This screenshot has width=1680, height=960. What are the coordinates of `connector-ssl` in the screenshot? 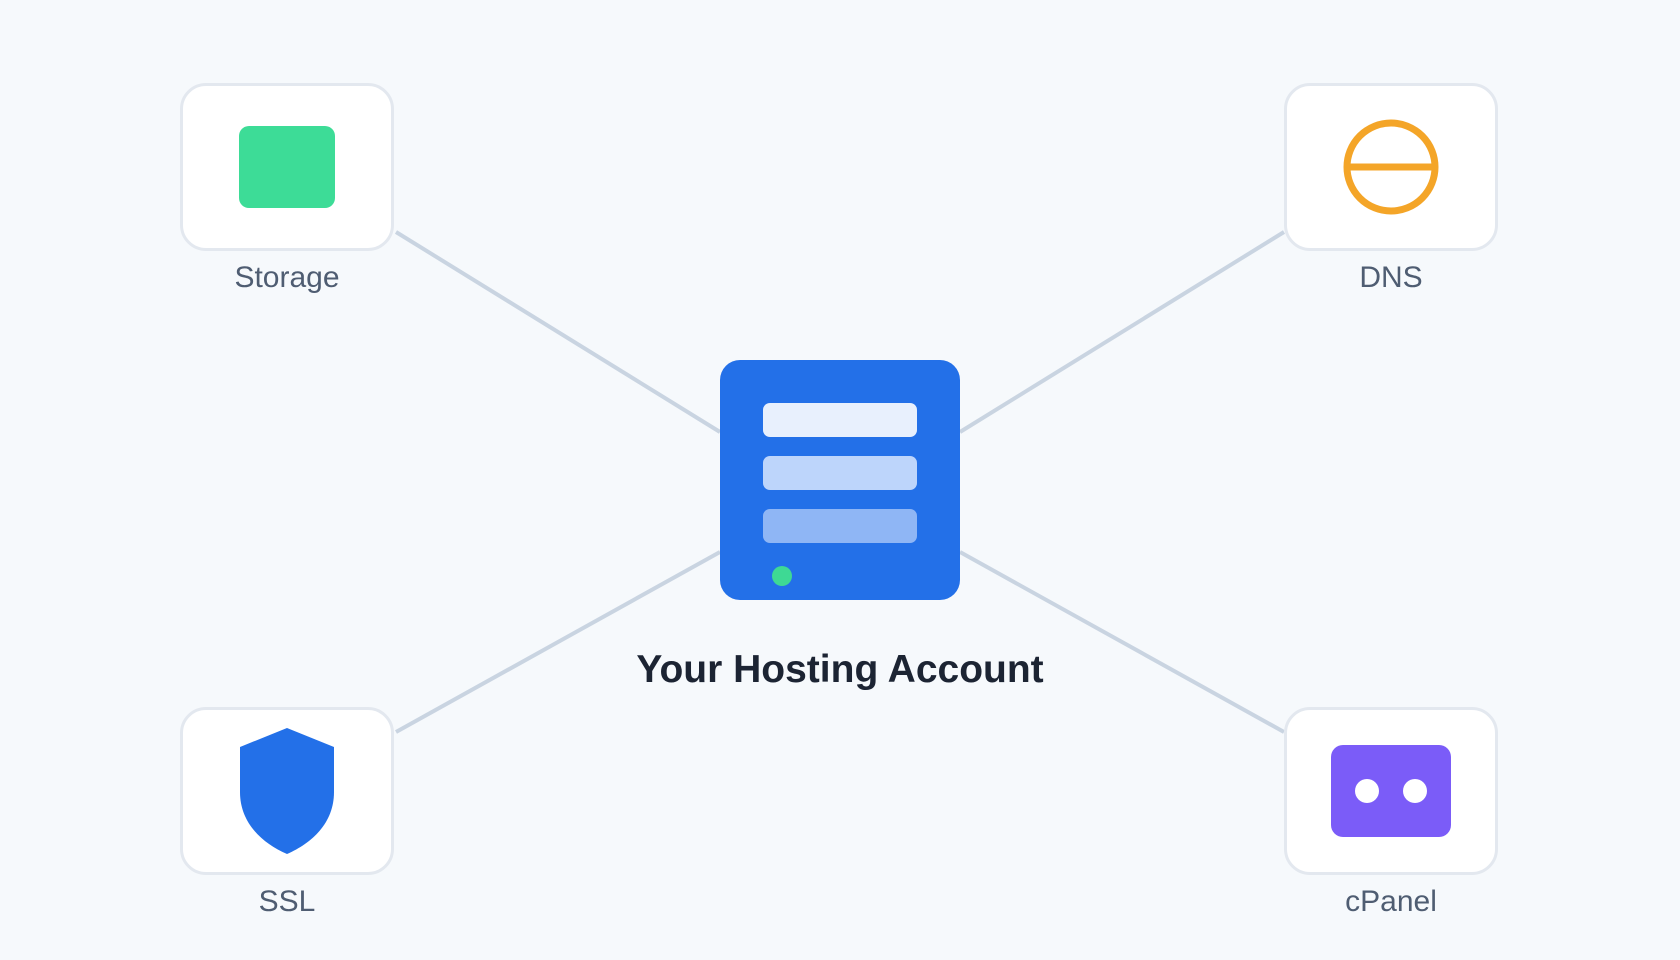 It's located at (558, 642).